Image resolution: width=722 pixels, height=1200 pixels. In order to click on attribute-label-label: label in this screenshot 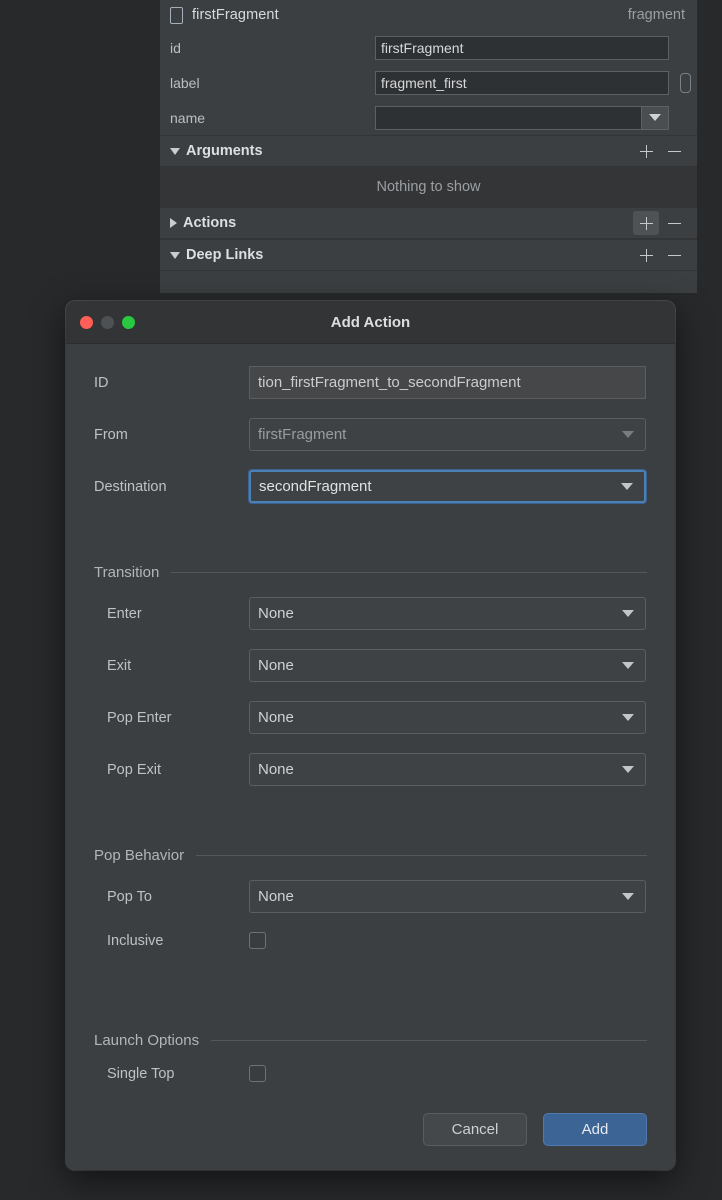, I will do `click(185, 82)`.